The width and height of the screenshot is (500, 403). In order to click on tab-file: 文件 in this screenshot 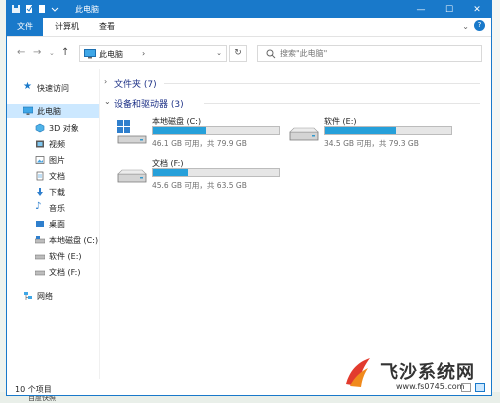, I will do `click(25, 27)`.